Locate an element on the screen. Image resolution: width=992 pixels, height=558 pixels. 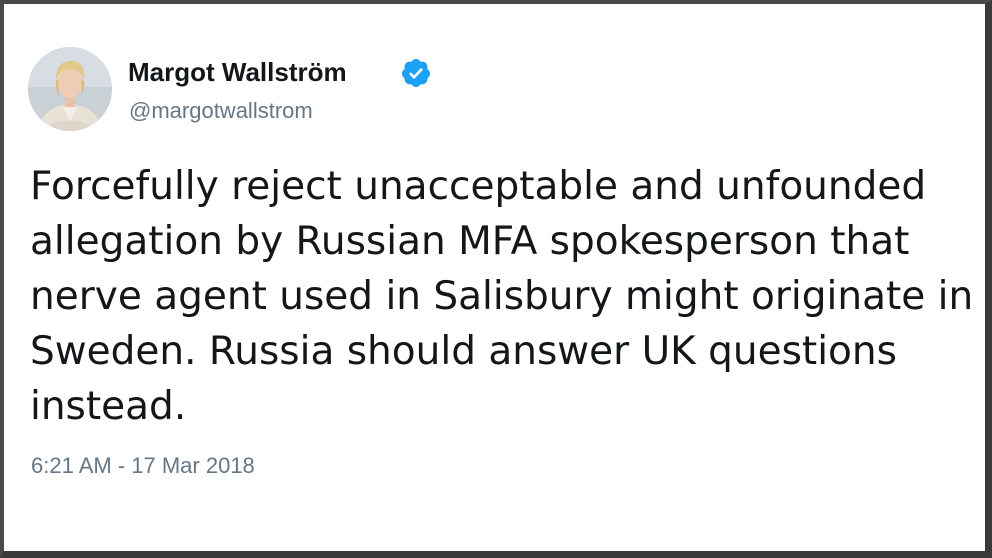
verified-badge-icon is located at coordinates (415, 73).